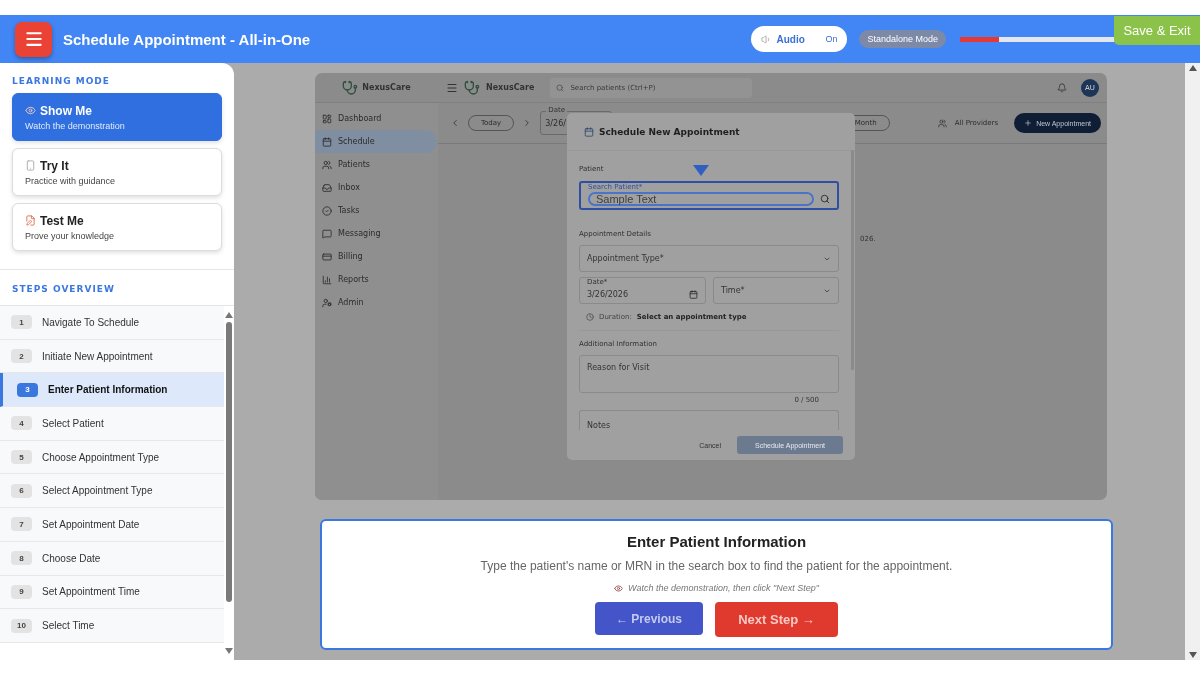 The image size is (1200, 675). Describe the element at coordinates (21, 558) in the screenshot. I see `step-number: 8` at that location.